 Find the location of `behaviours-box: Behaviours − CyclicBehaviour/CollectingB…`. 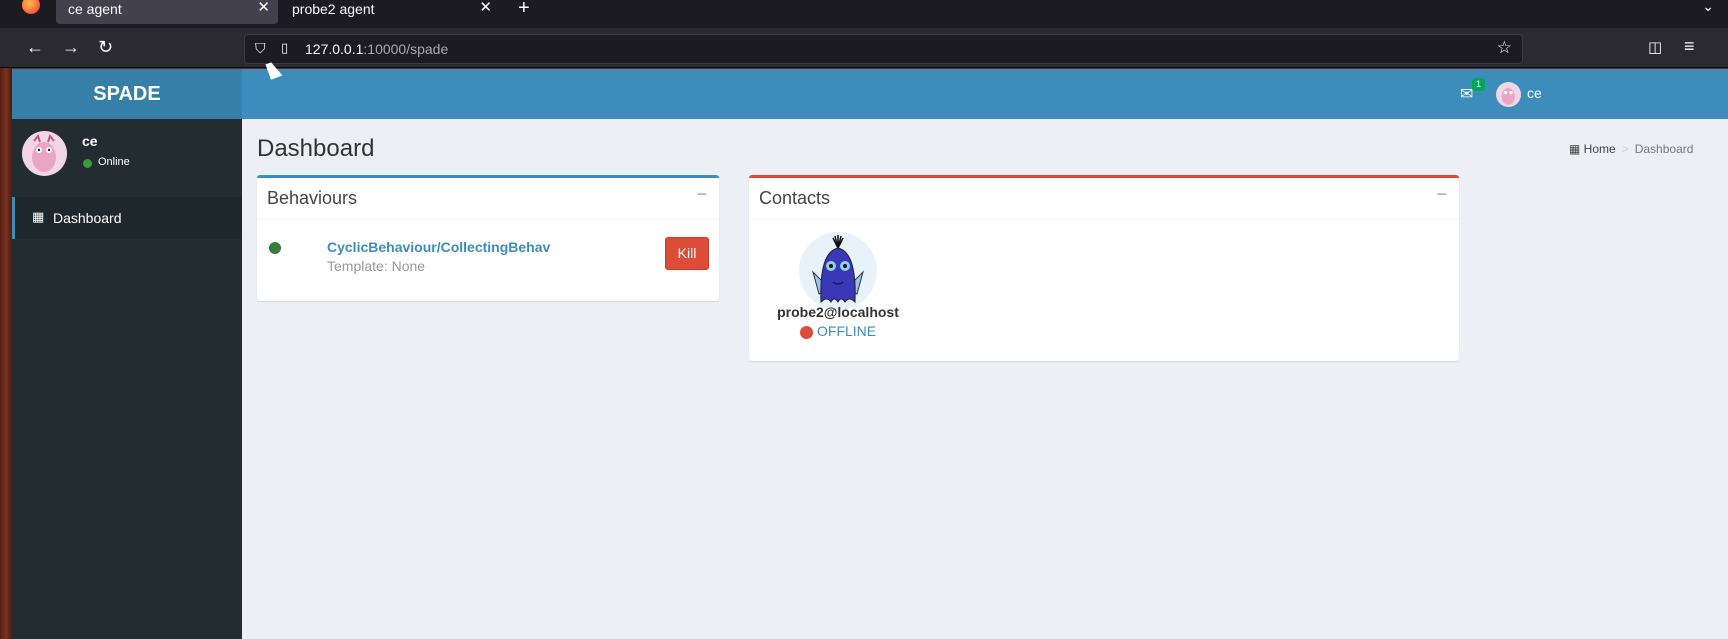

behaviours-box: Behaviours − CyclicBehaviour/CollectingB… is located at coordinates (488, 238).